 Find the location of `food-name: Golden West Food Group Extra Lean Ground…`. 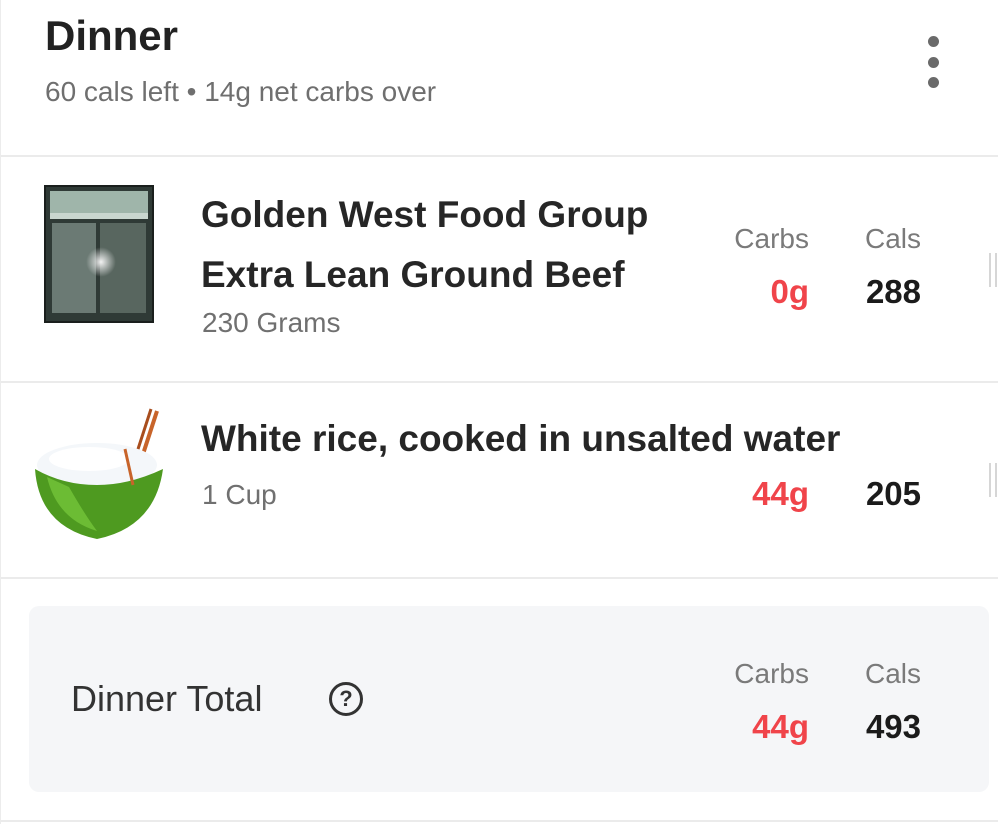

food-name: Golden West Food Group Extra Lean Ground… is located at coordinates (425, 244).